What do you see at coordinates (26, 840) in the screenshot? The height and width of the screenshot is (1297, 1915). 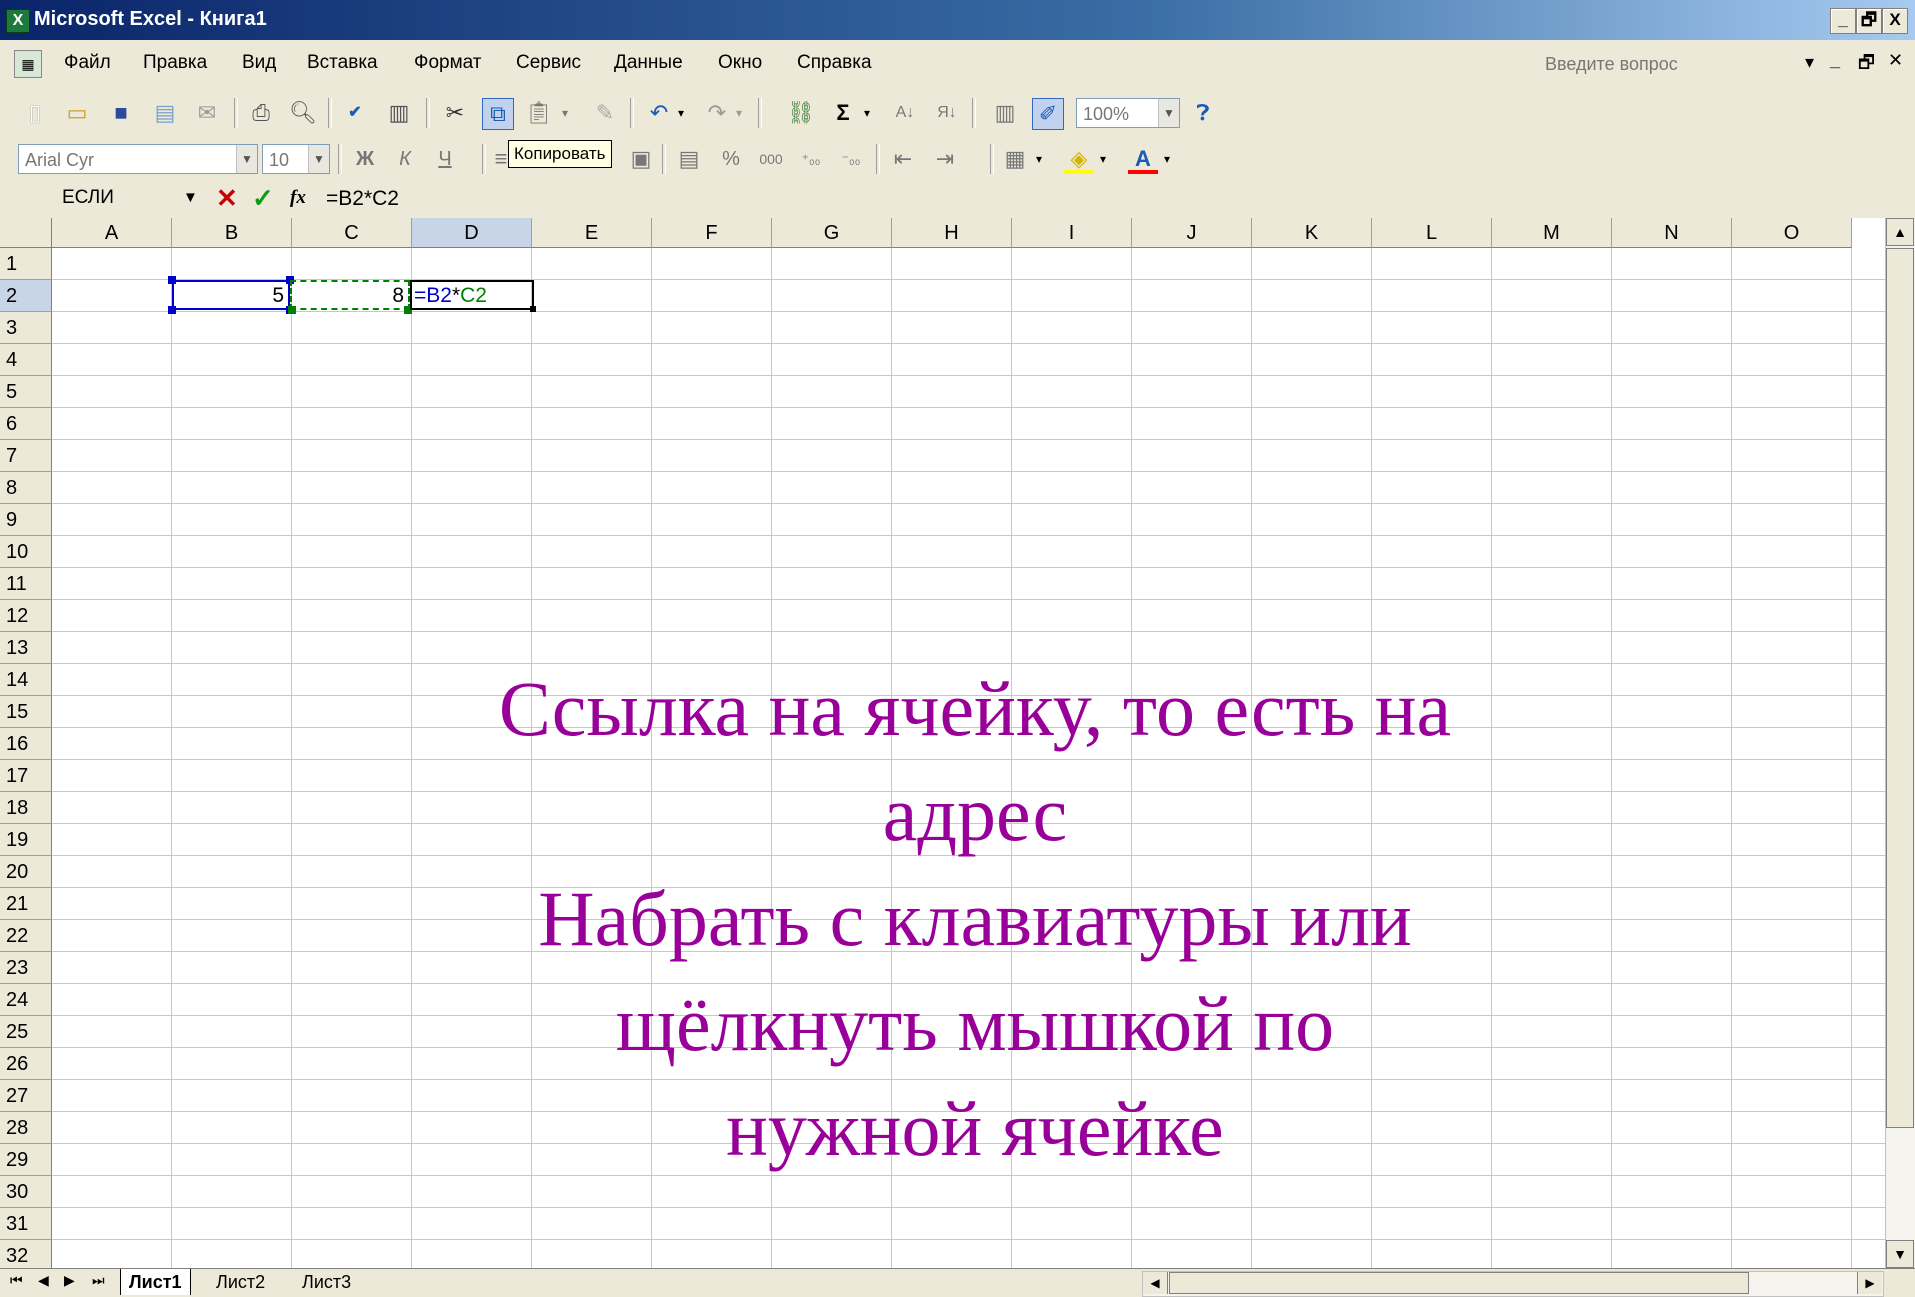 I see `row-header-19: 19` at bounding box center [26, 840].